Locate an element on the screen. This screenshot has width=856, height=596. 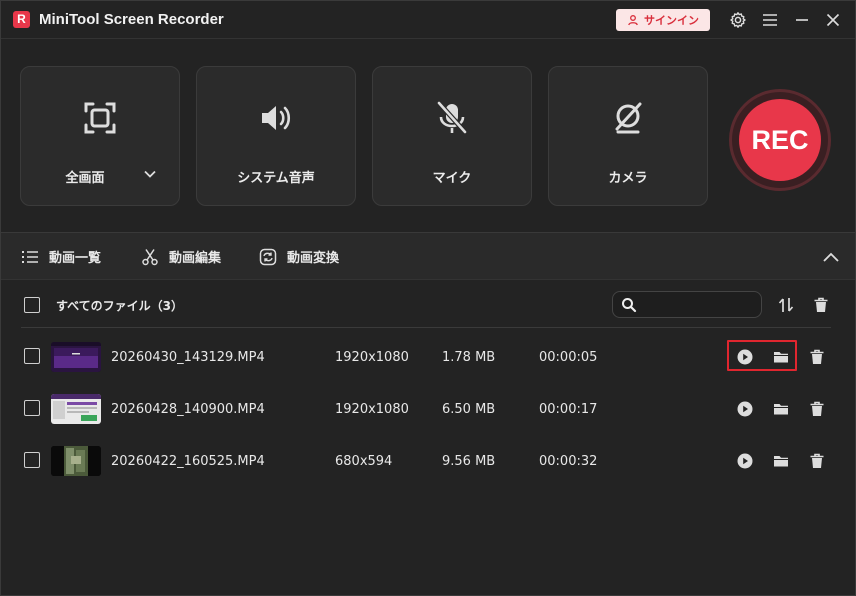
file-duration: 00:00:05 is located at coordinates (568, 357).